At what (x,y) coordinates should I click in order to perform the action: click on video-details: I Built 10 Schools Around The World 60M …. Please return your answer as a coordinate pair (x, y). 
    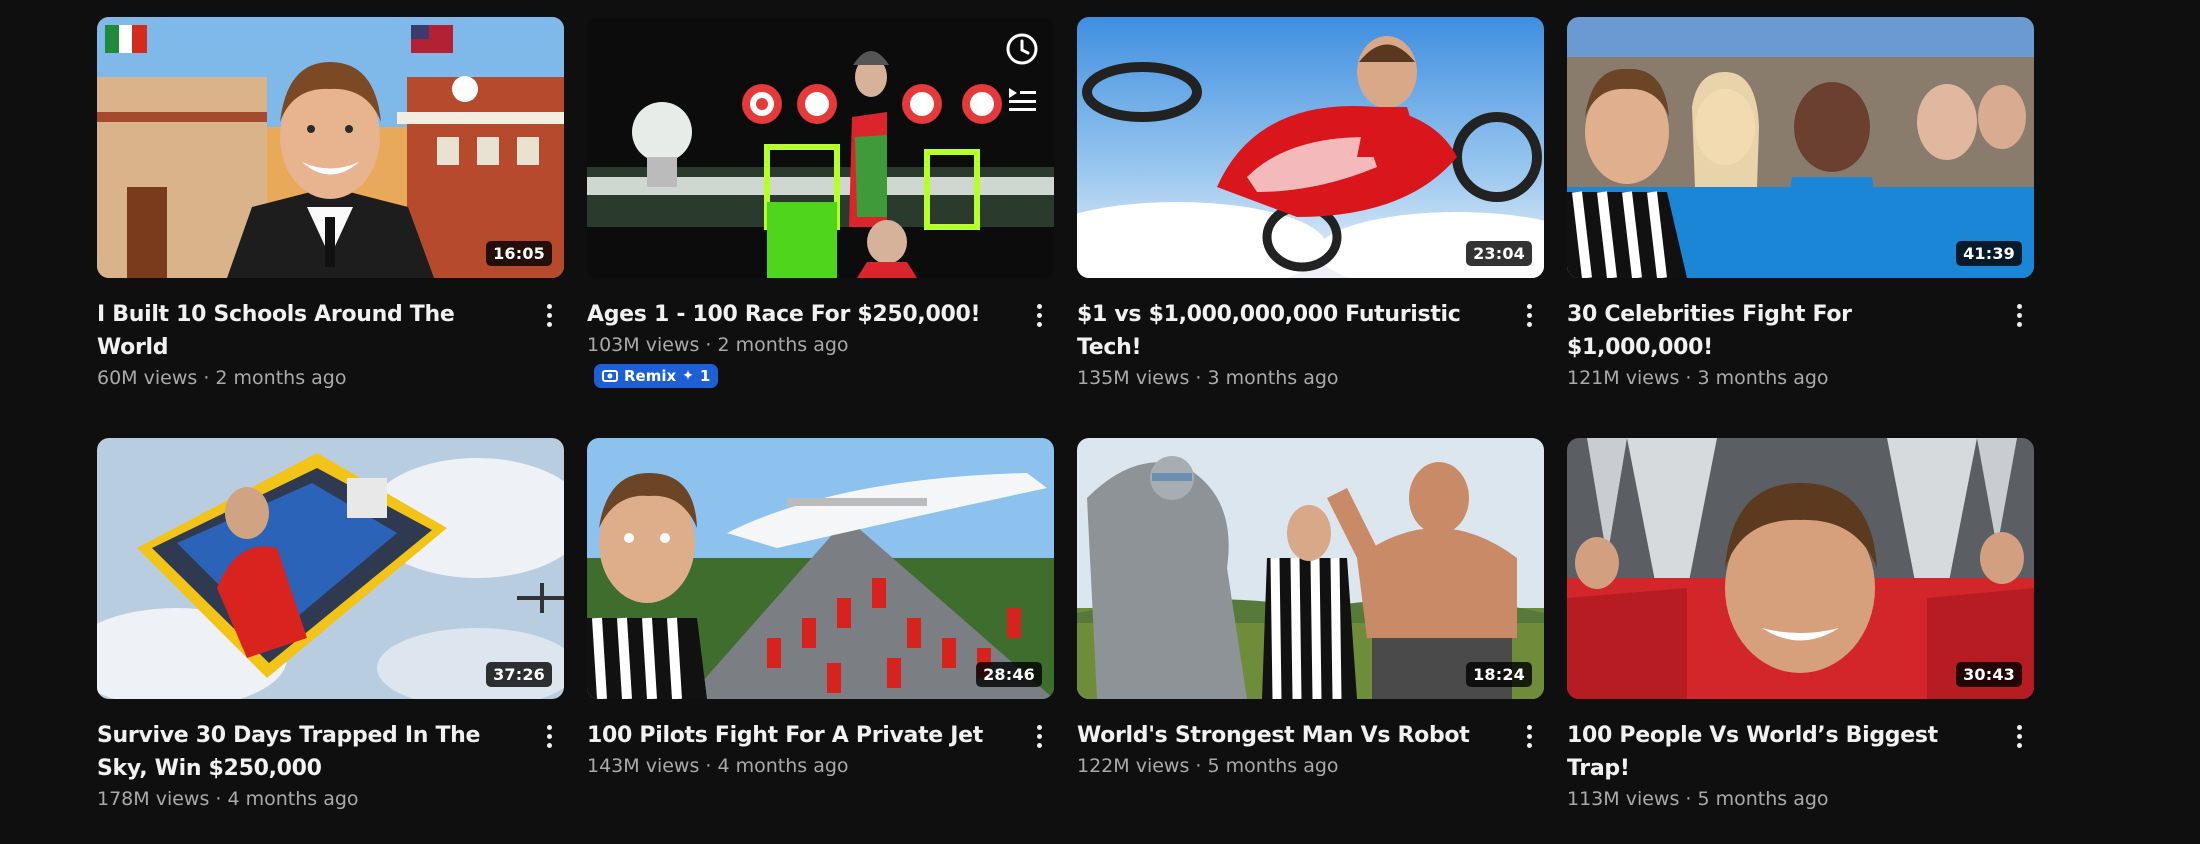
    Looking at the image, I should click on (330, 345).